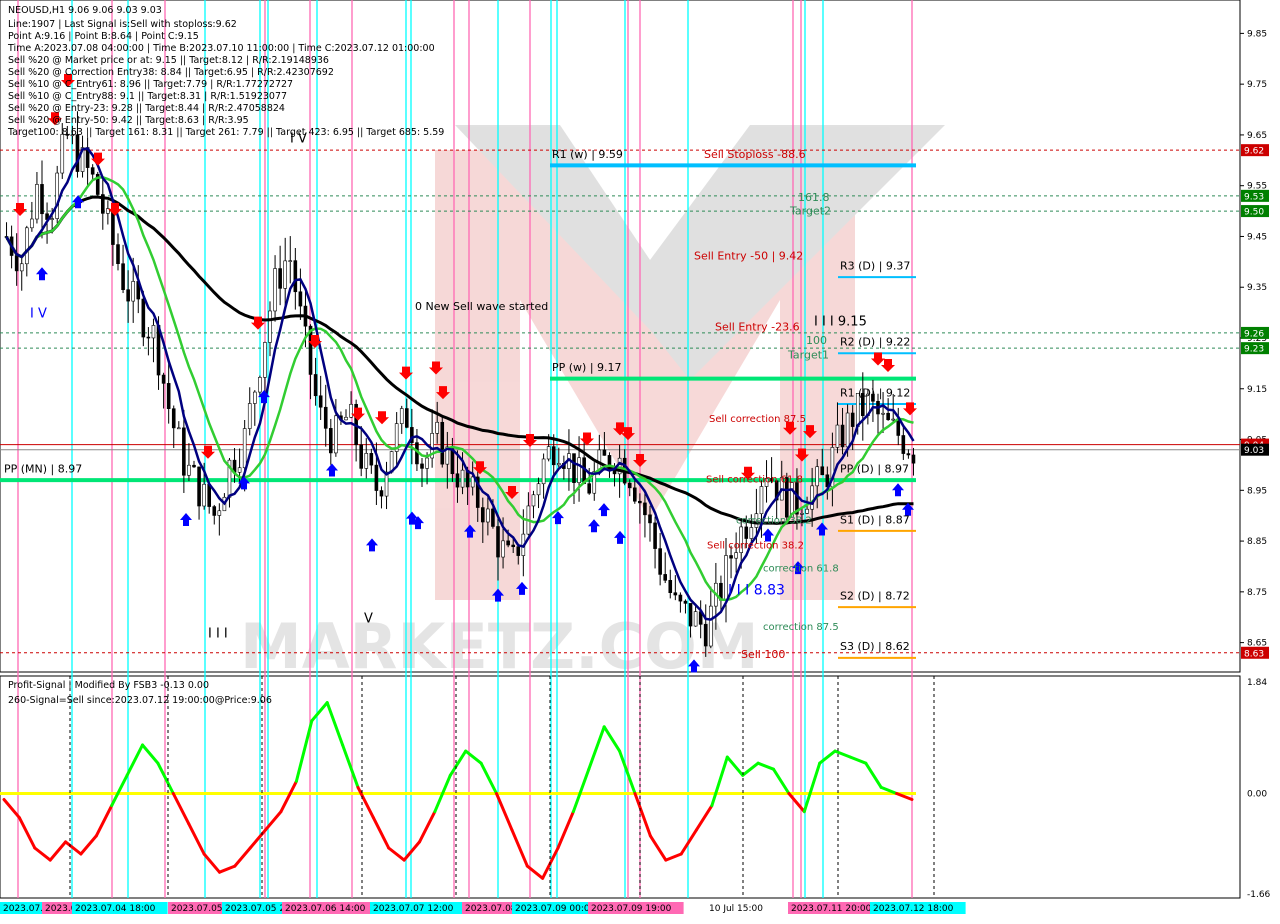 The width and height of the screenshot is (1280, 924). I want to click on price-tick-label: 9.35, so click(1257, 288).